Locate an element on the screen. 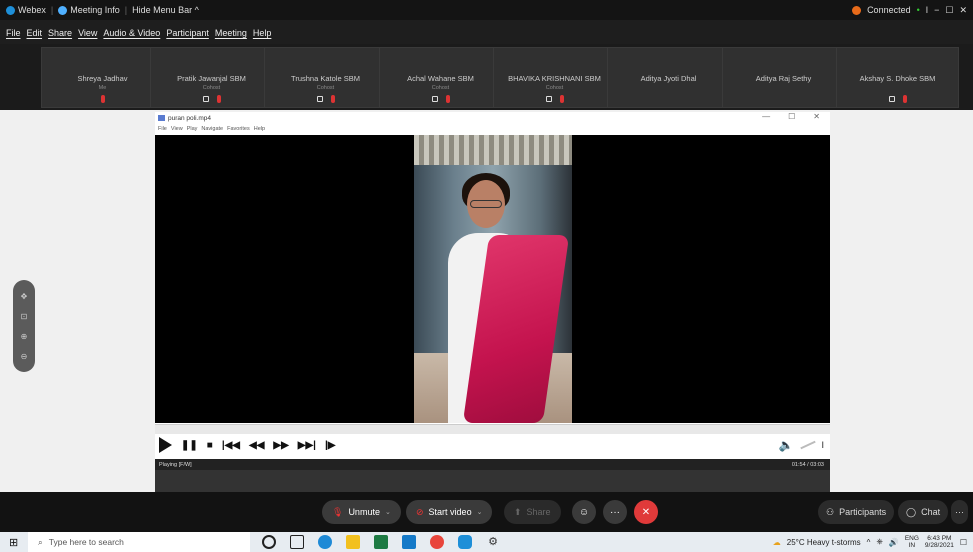  participant-tile: Aditya Jyoti Dhal is located at coordinates (668, 77).